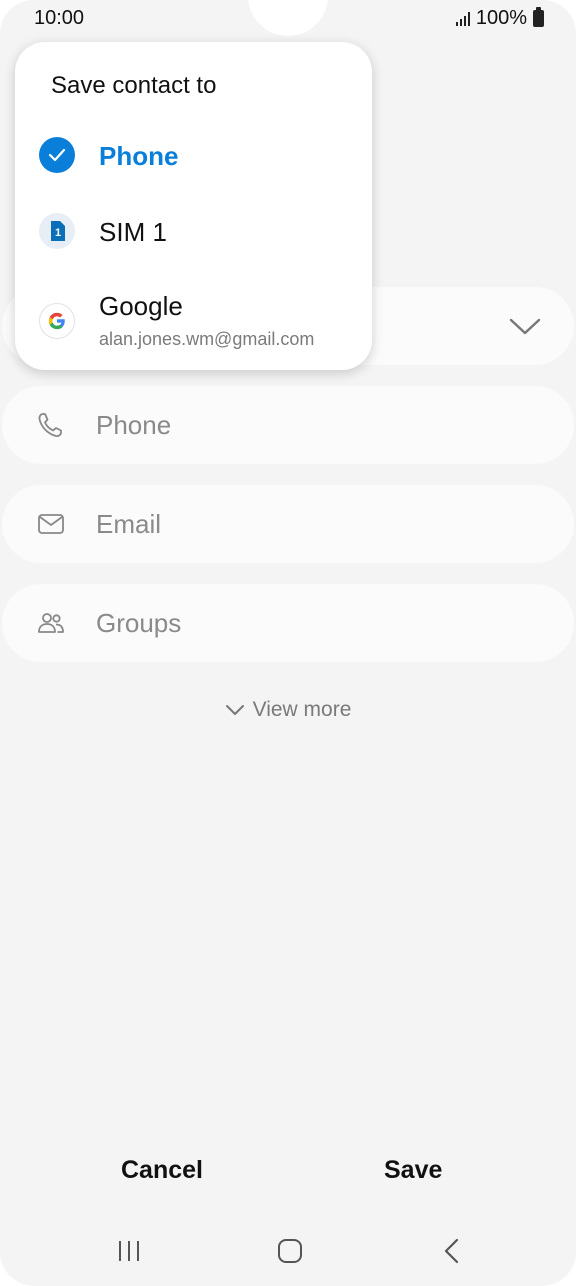  I want to click on navigation-bar, so click(288, 1251).